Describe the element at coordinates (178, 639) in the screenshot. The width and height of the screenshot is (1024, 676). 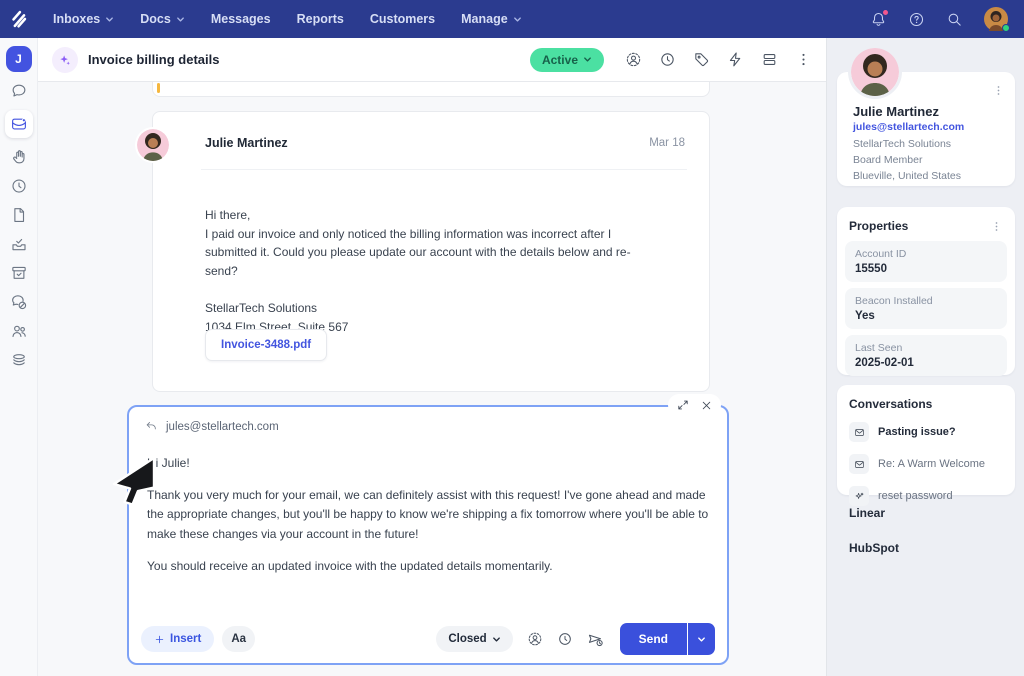
I see `insert-button: Insert` at that location.